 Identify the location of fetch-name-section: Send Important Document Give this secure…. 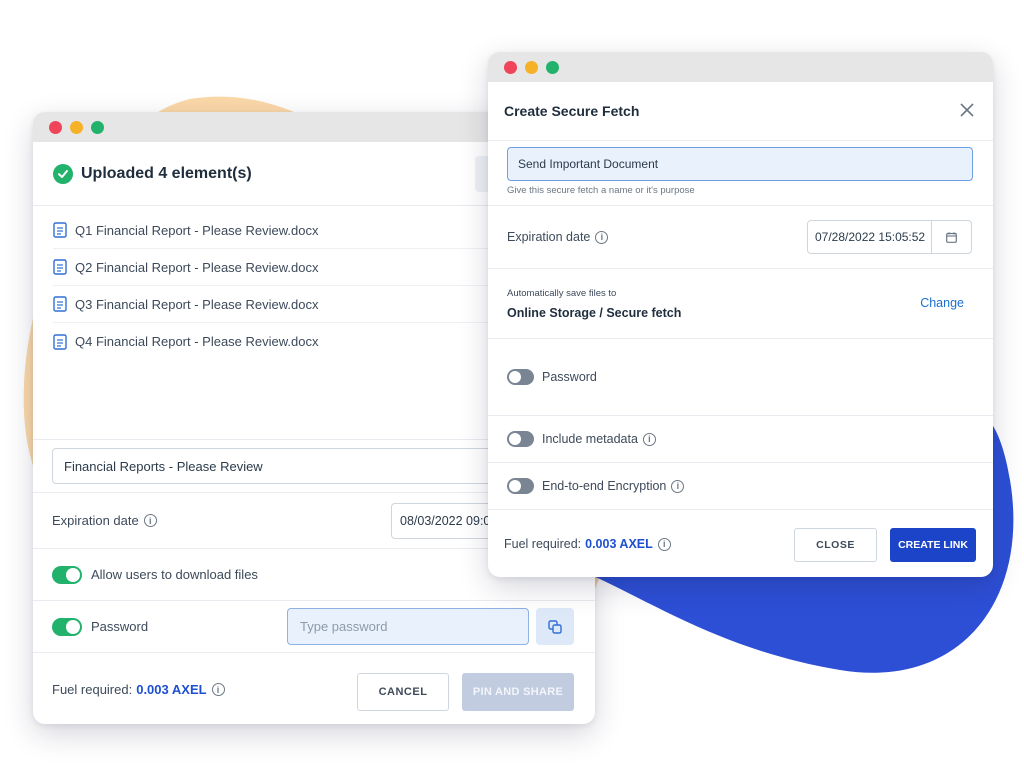
(740, 173).